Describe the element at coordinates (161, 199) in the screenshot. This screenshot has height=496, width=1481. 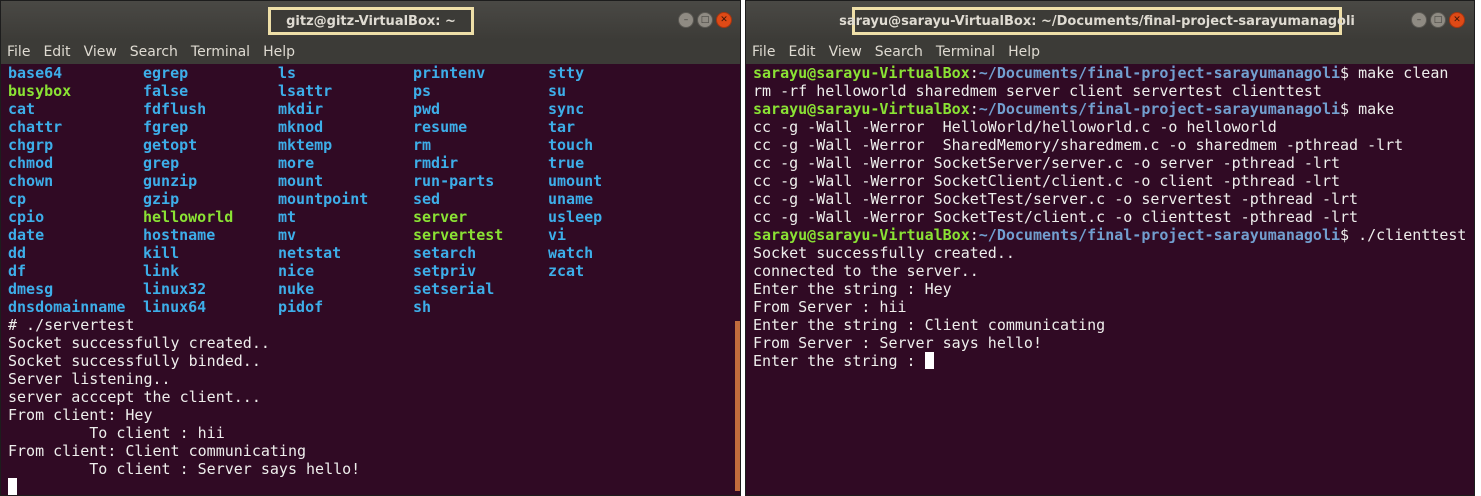
I see `ls-entry: gzip` at that location.